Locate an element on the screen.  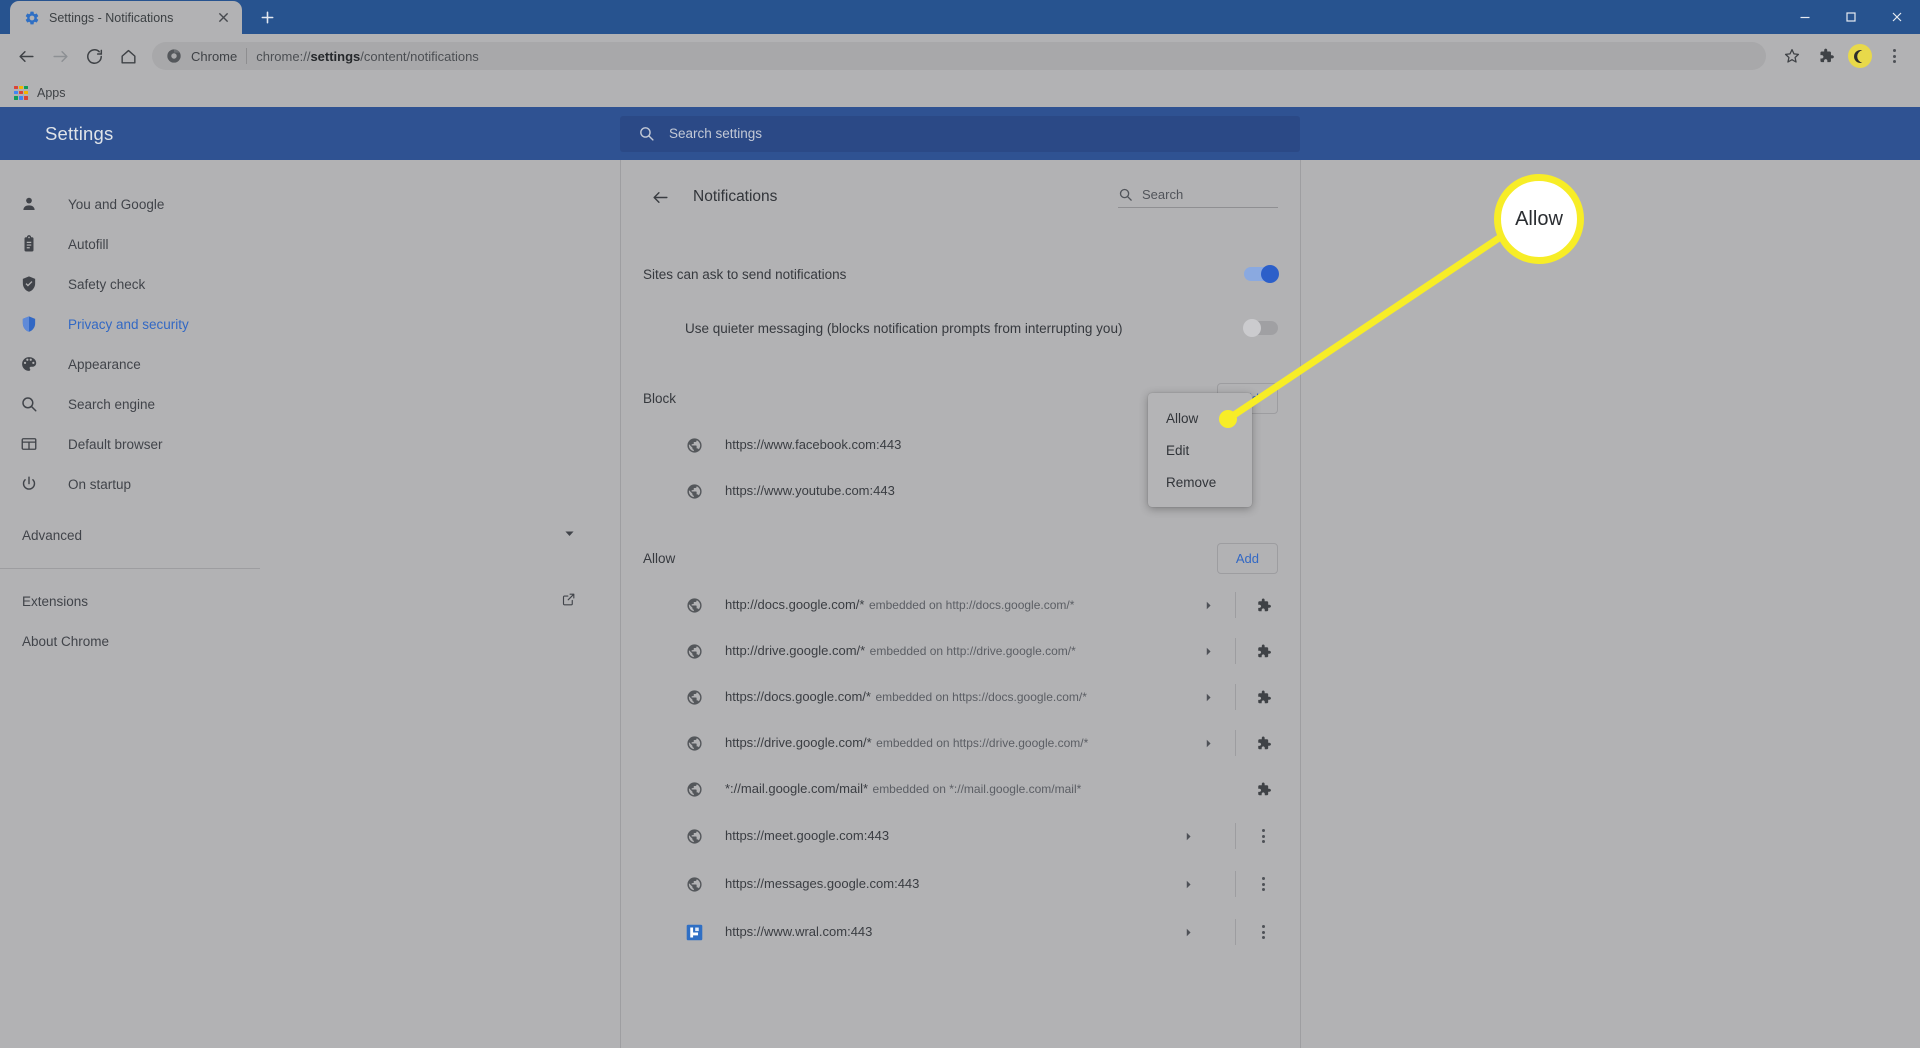
reload-icon is located at coordinates (94, 56).